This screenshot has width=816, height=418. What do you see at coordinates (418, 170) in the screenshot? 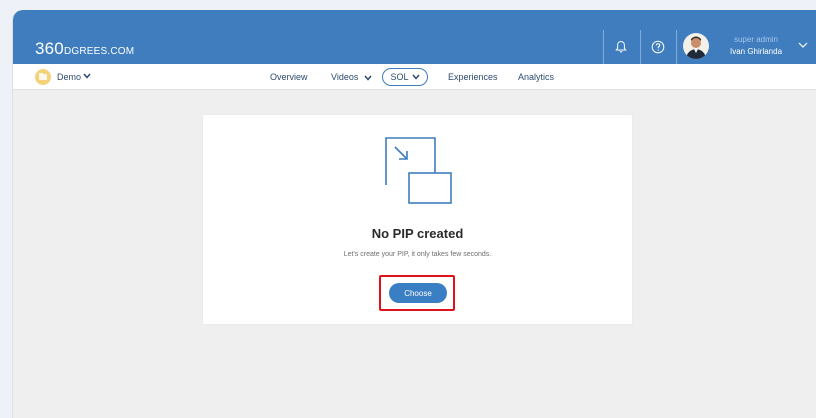
I see `pip-icon` at bounding box center [418, 170].